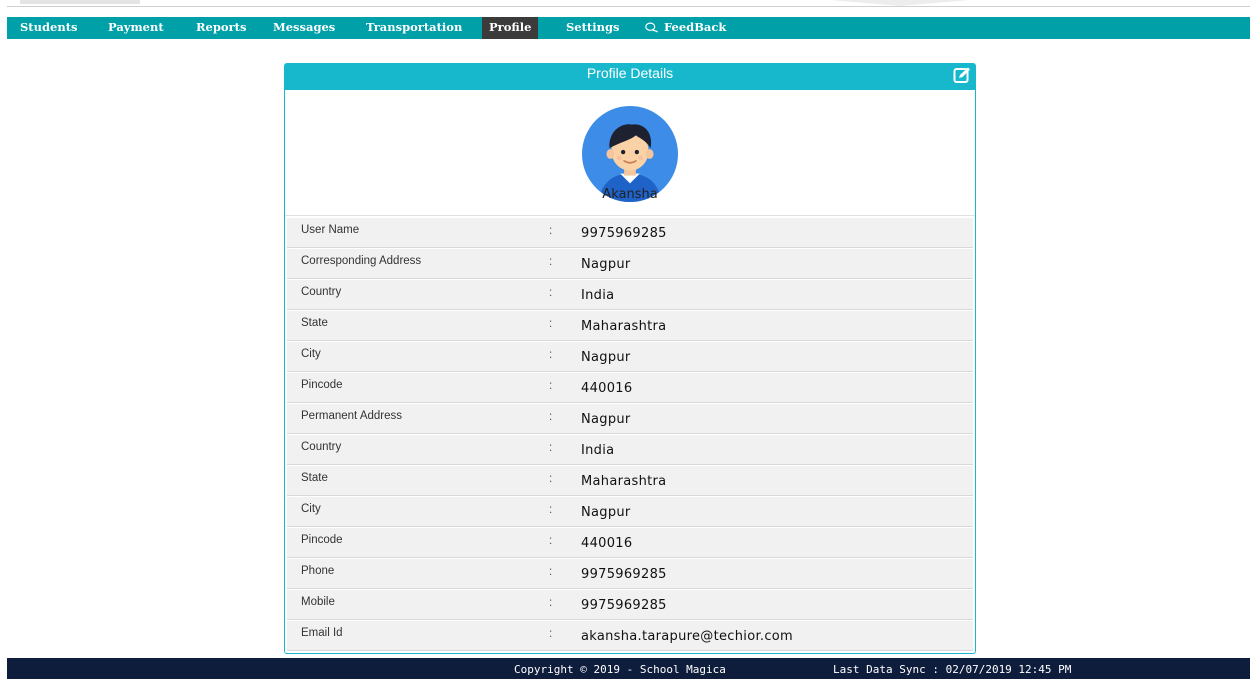 Image resolution: width=1250 pixels, height=679 pixels. I want to click on nav-item-students: Students, so click(48, 28).